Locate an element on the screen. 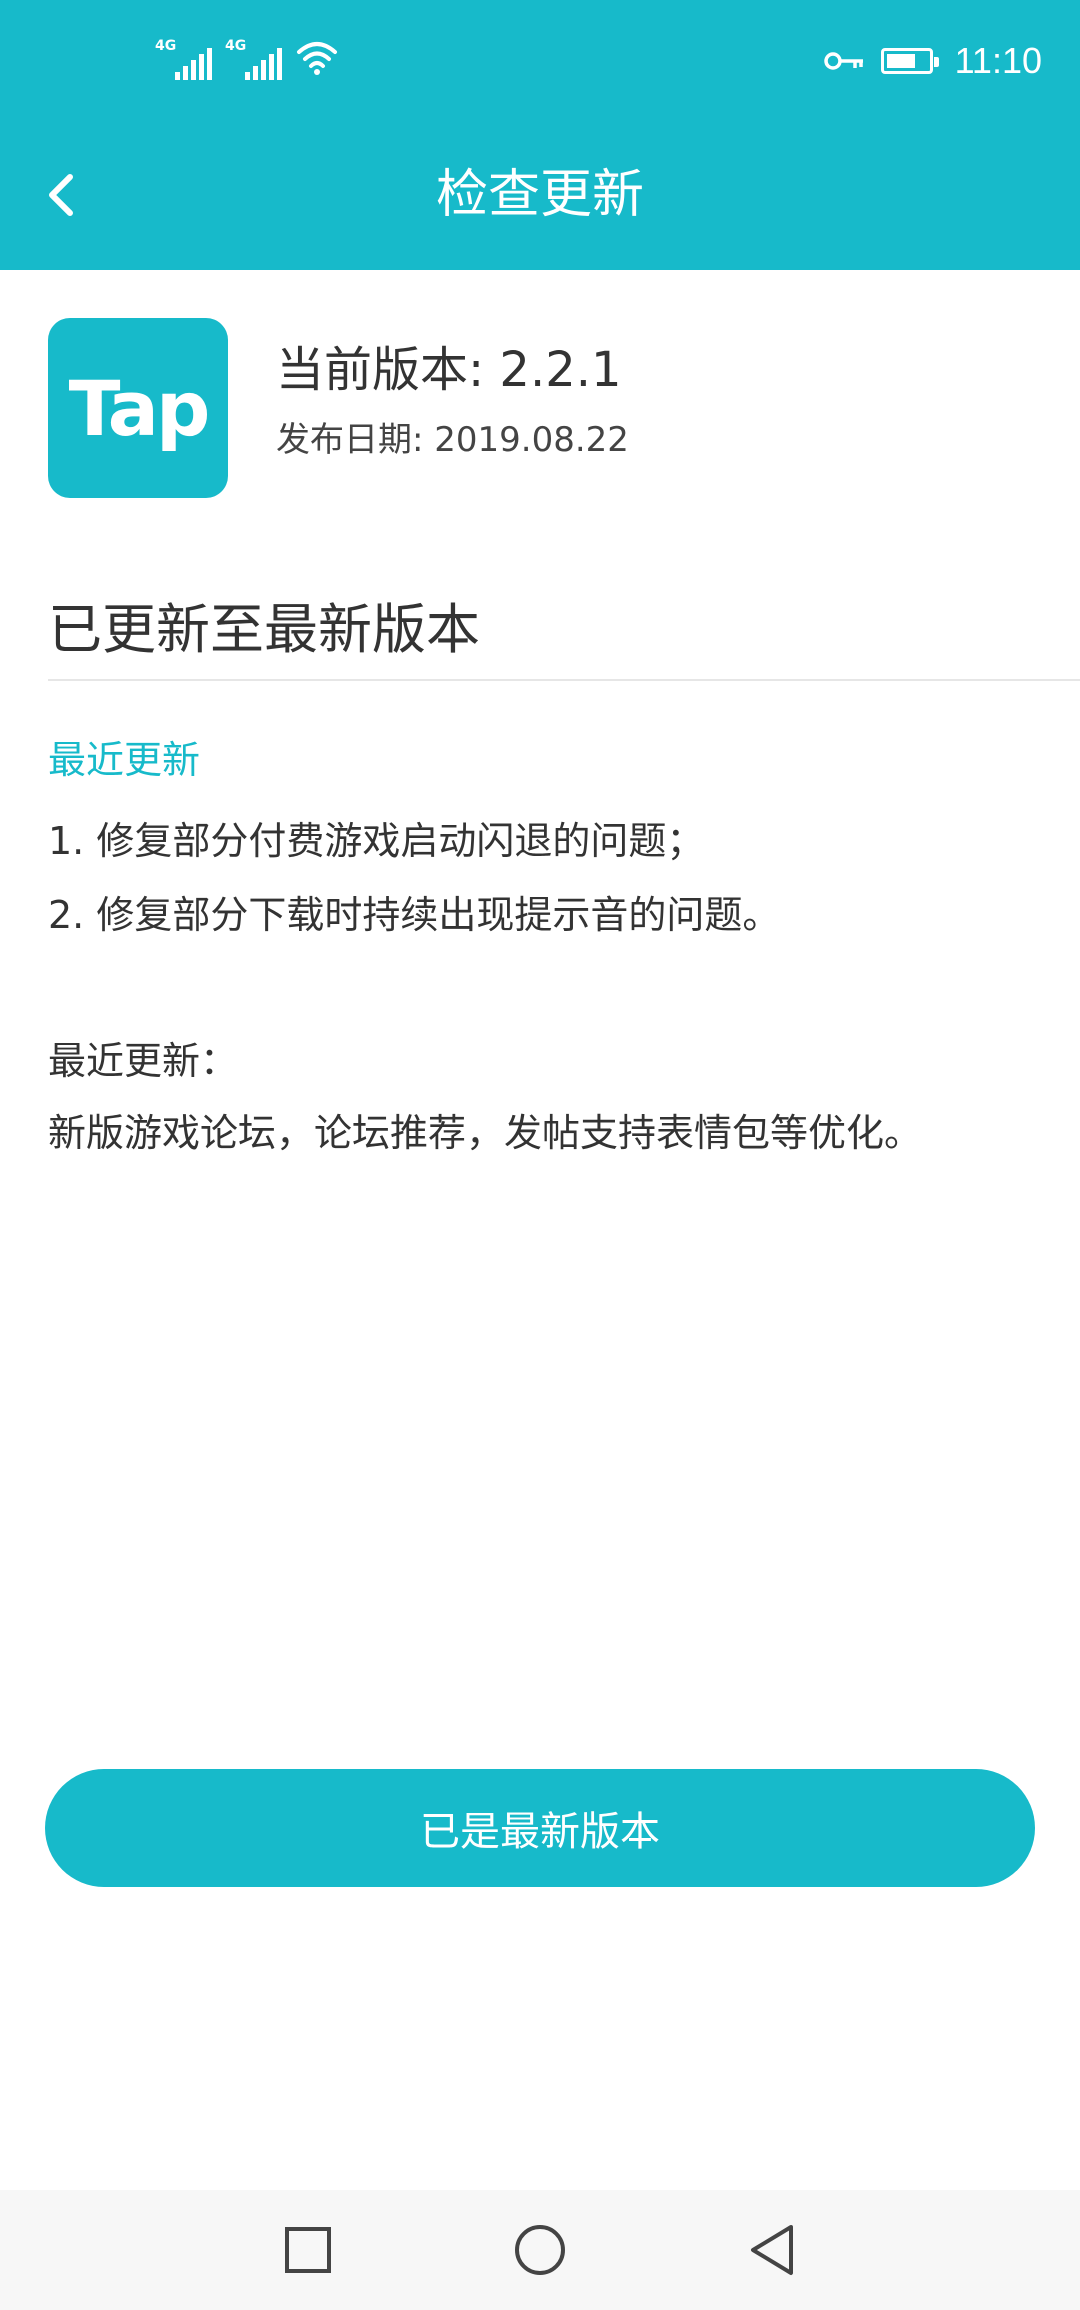 This screenshot has height=2310, width=1080. page-title: 检查更新 is located at coordinates (539, 195).